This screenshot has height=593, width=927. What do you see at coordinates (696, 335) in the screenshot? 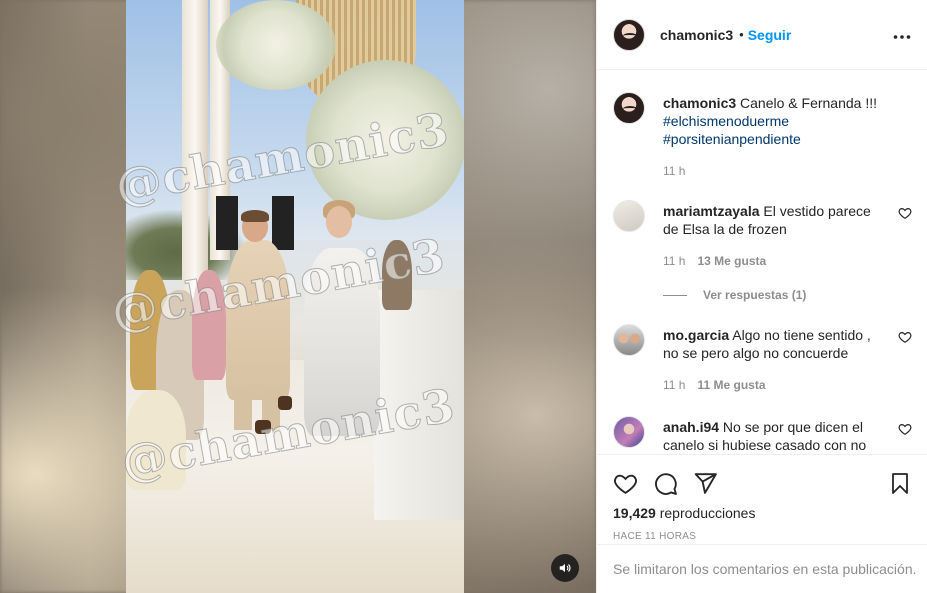
I see `comment-username: mo.garcia` at bounding box center [696, 335].